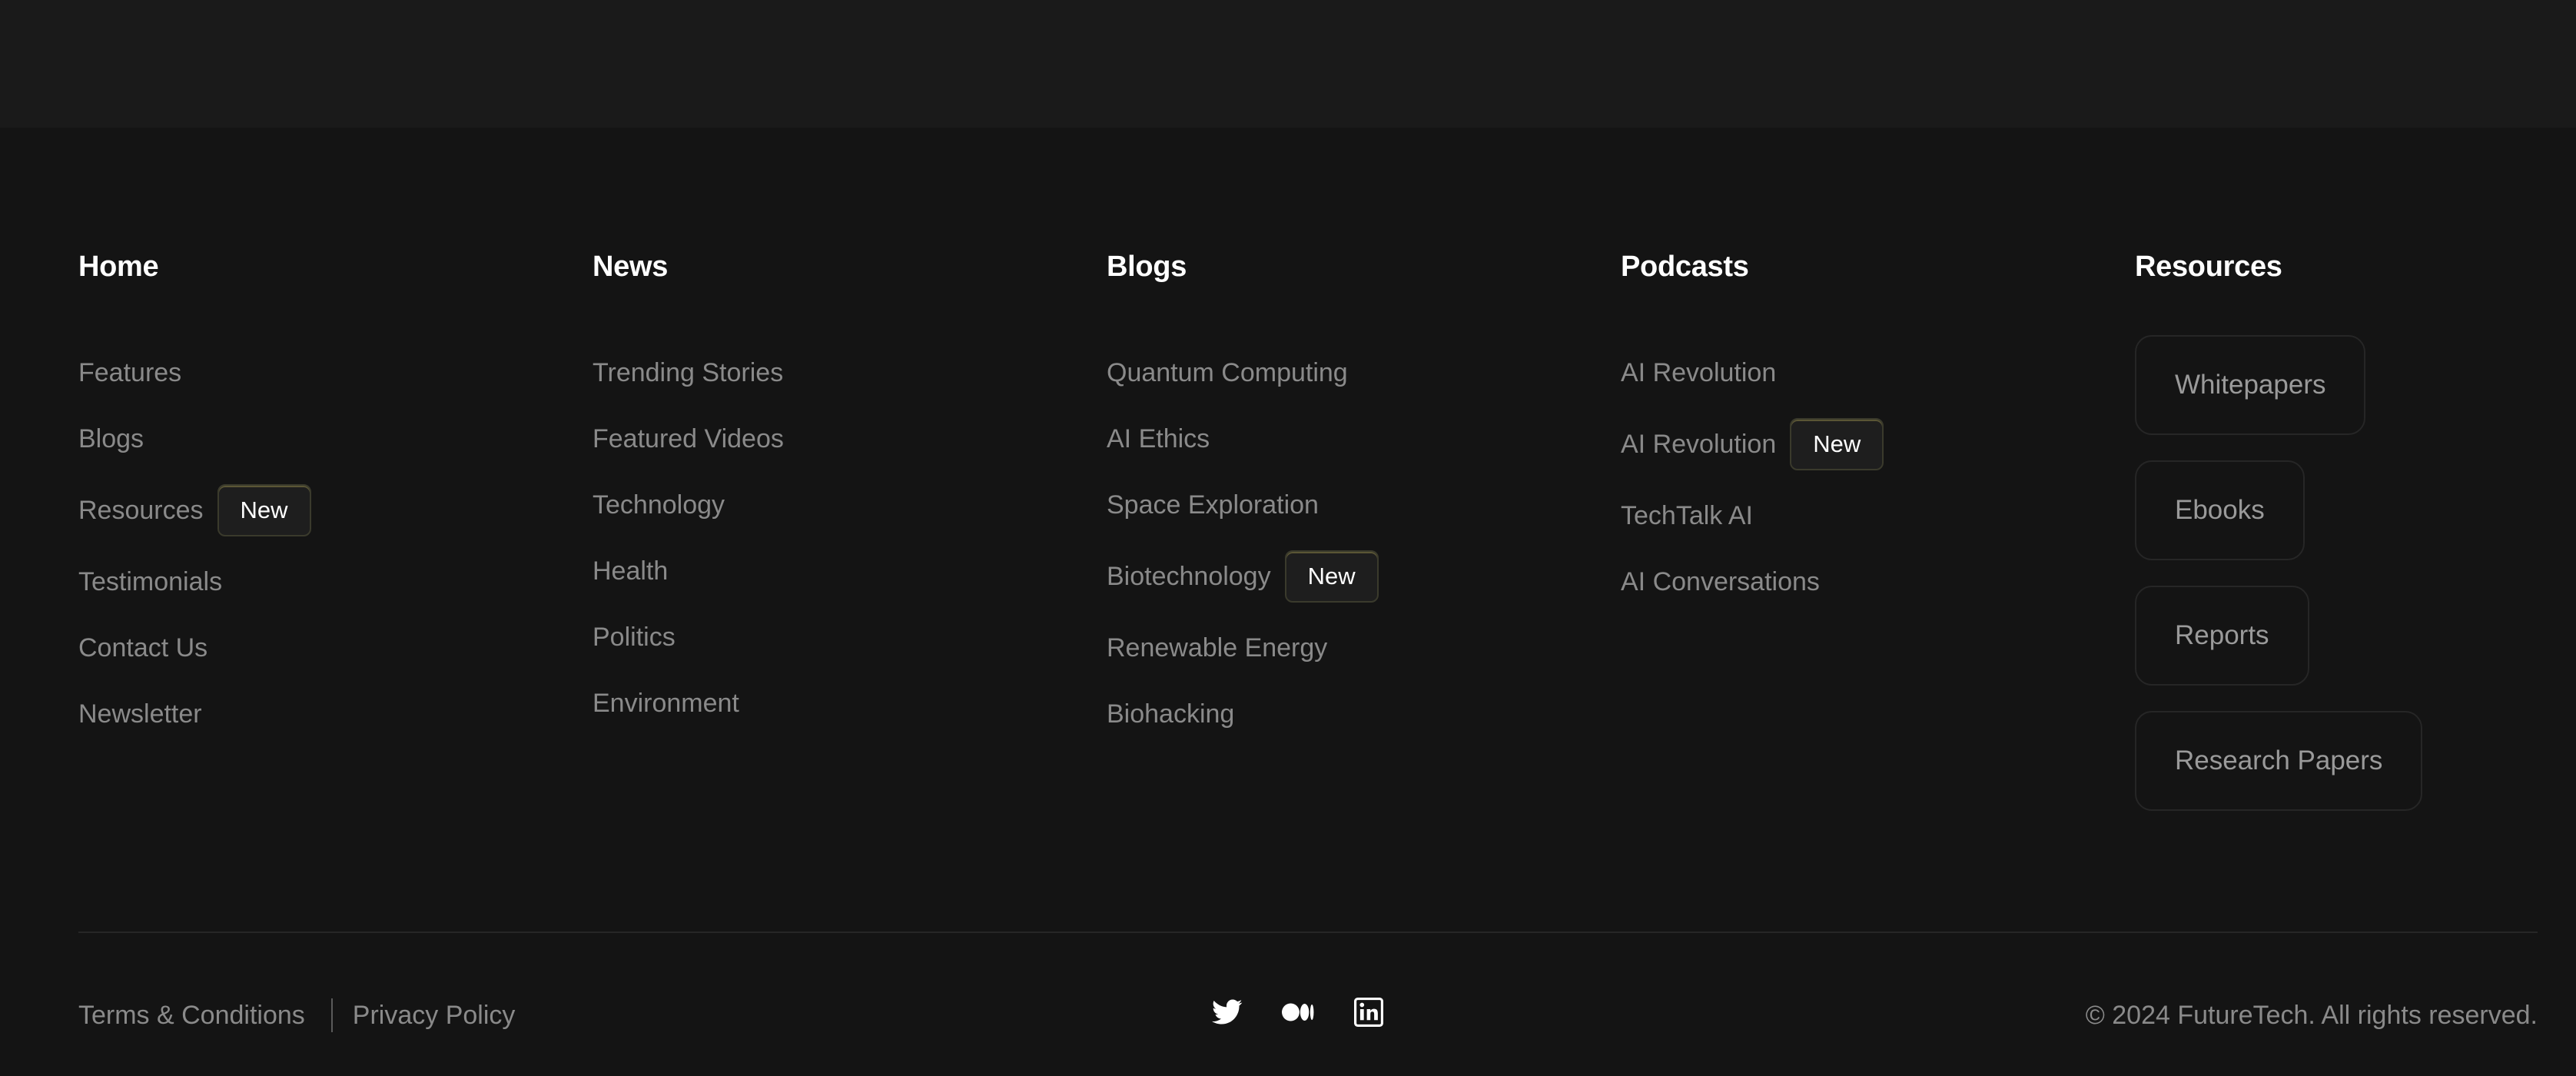  What do you see at coordinates (1308, 932) in the screenshot?
I see `footer-divider` at bounding box center [1308, 932].